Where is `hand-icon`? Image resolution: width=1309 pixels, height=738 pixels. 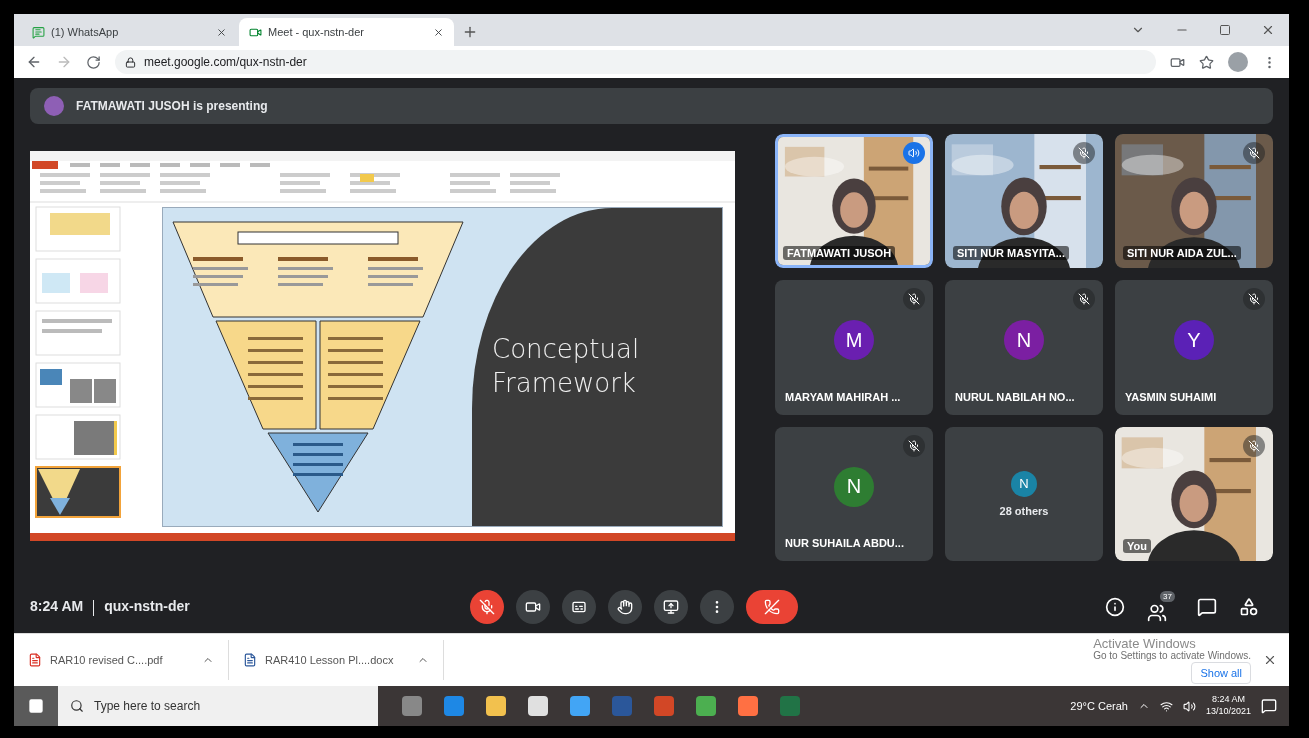
hand-icon is located at coordinates (625, 607).